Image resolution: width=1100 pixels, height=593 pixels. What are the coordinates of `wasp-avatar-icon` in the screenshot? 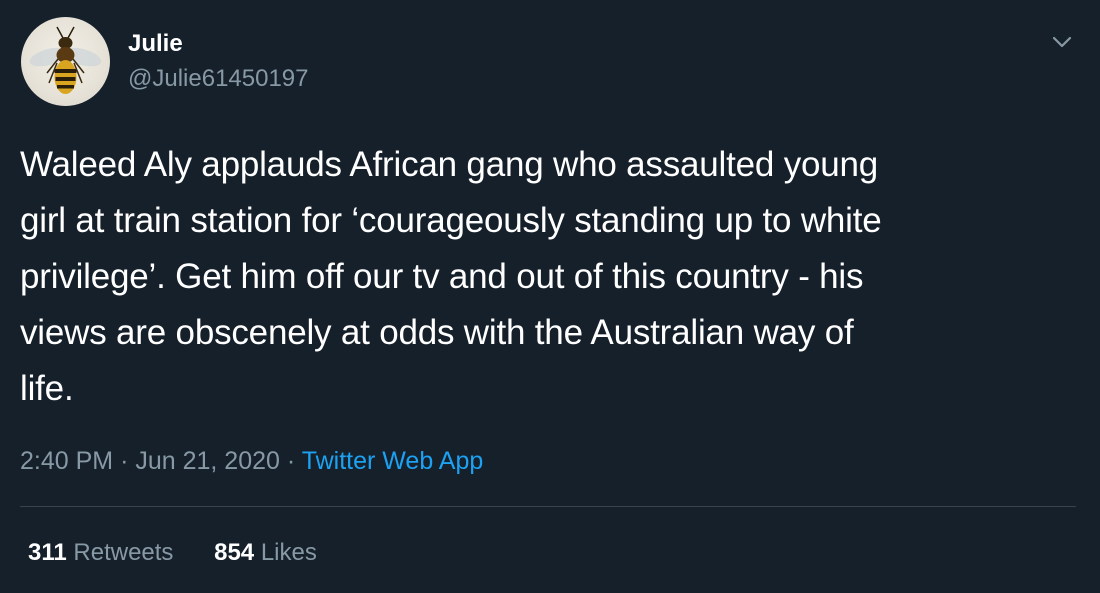 It's located at (65, 60).